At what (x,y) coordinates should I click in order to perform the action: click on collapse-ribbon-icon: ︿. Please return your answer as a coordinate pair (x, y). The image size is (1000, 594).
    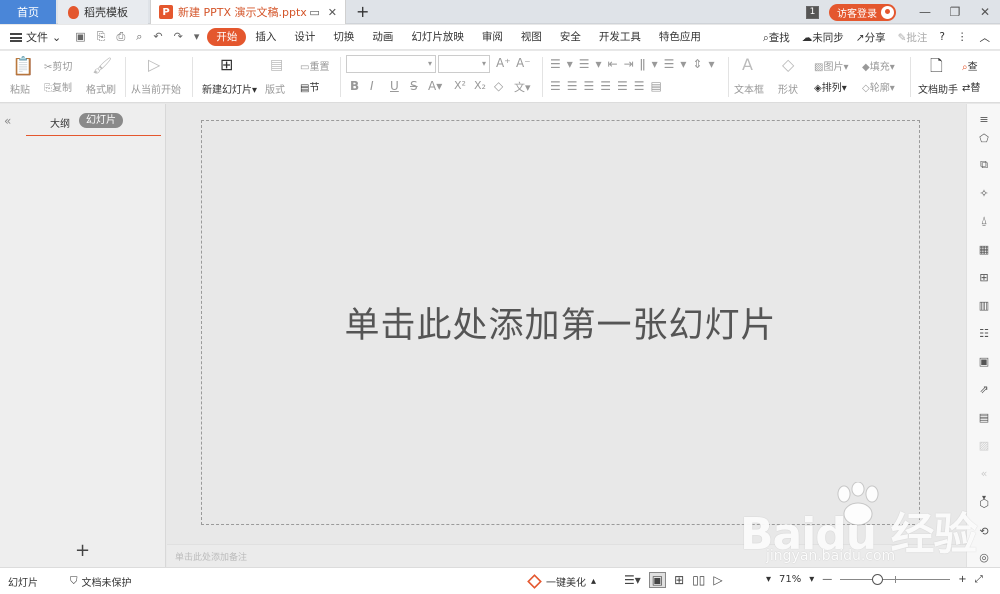
    Looking at the image, I should click on (985, 37).